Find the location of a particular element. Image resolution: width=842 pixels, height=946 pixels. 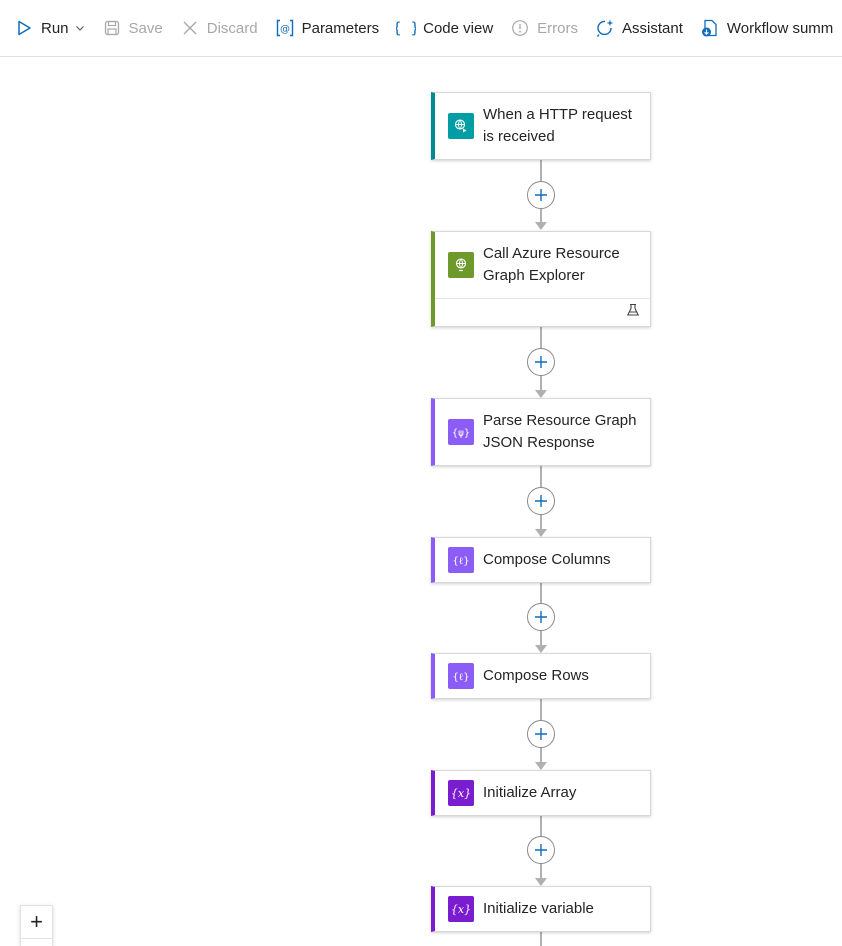

discard-label: Discard is located at coordinates (232, 28).